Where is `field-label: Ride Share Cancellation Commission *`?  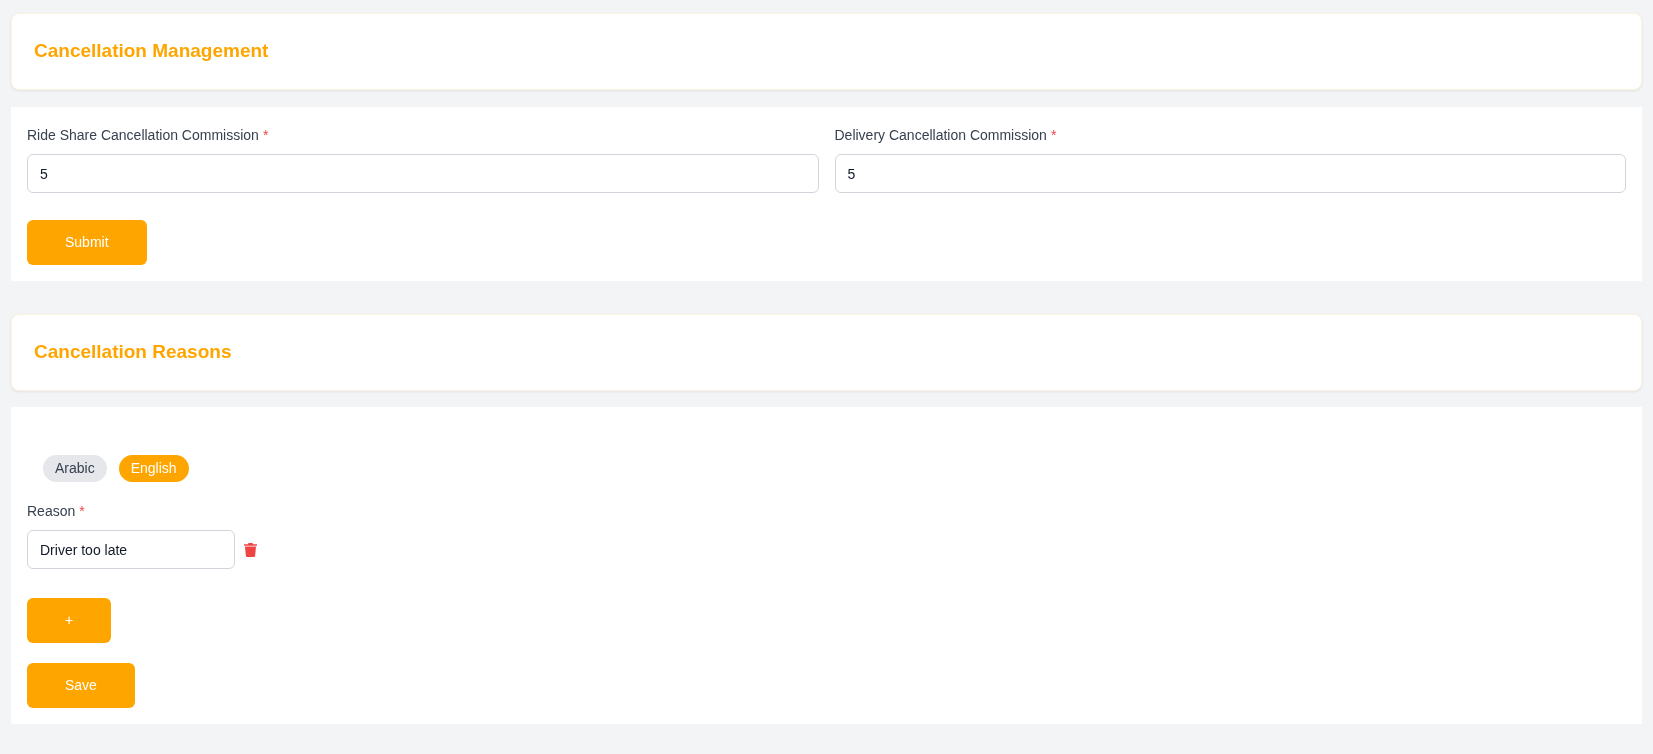 field-label: Ride Share Cancellation Commission * is located at coordinates (148, 135).